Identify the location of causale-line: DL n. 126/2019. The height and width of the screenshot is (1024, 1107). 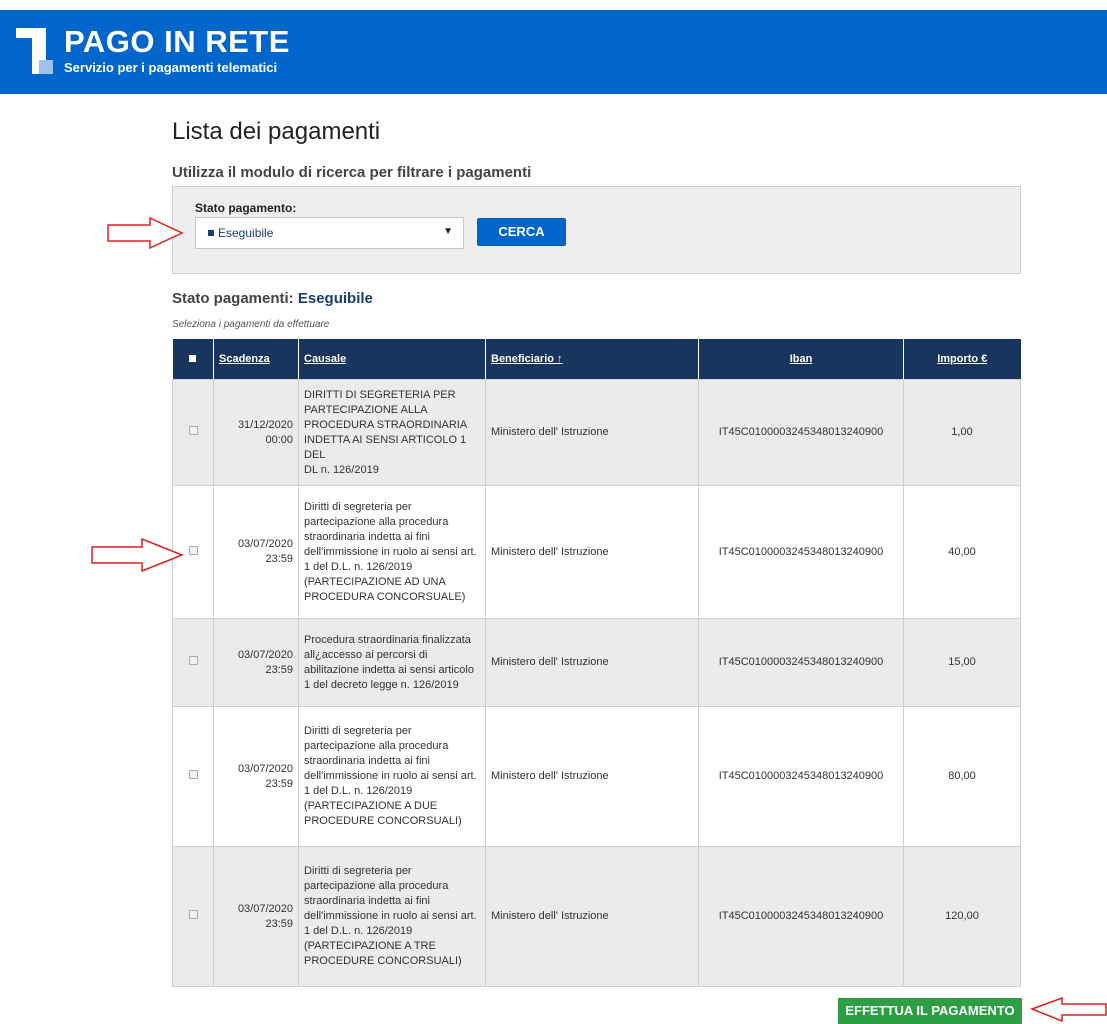
(341, 469).